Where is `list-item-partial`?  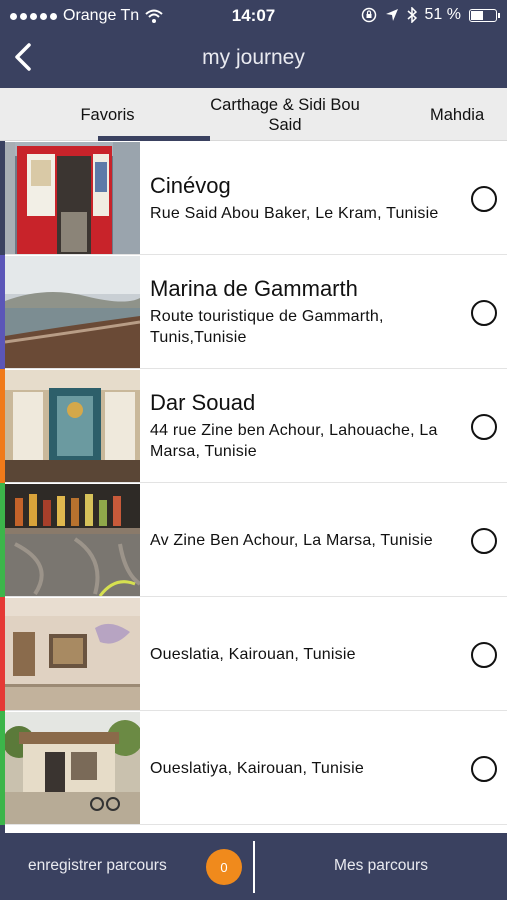 list-item-partial is located at coordinates (253, 829).